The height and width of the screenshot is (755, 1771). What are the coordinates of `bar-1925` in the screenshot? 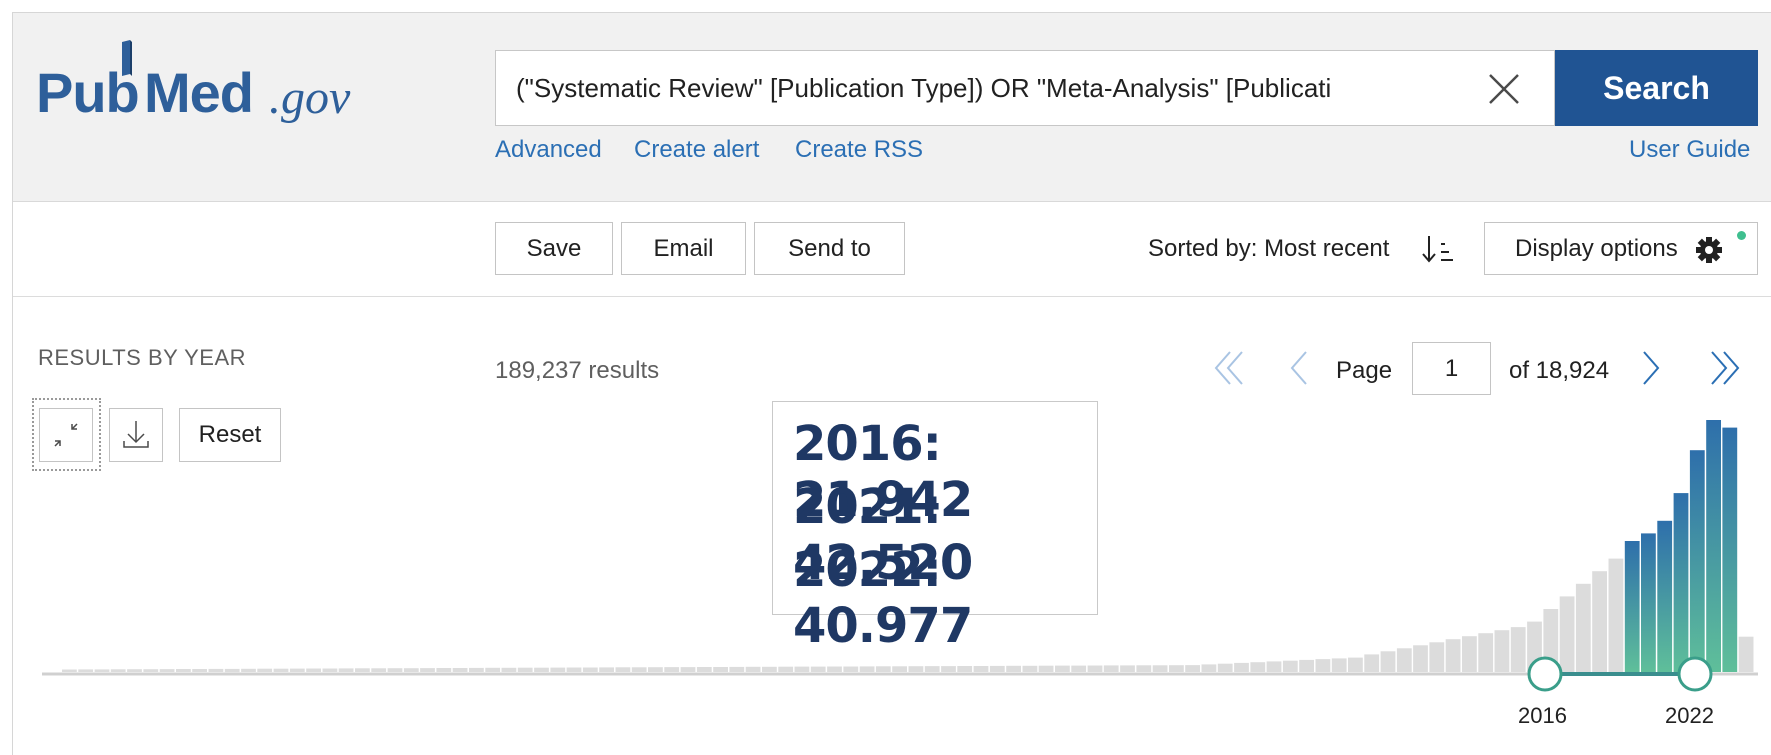 It's located at (151, 670).